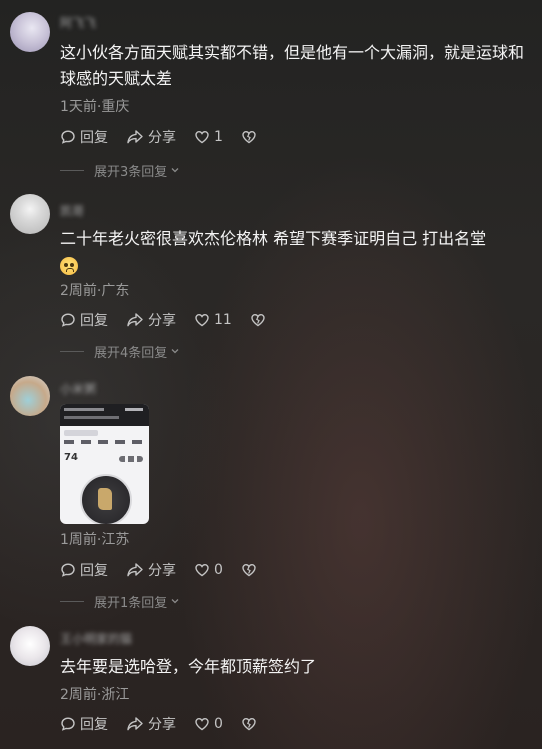  I want to click on comment-meta: 2周前·浙江, so click(95, 695).